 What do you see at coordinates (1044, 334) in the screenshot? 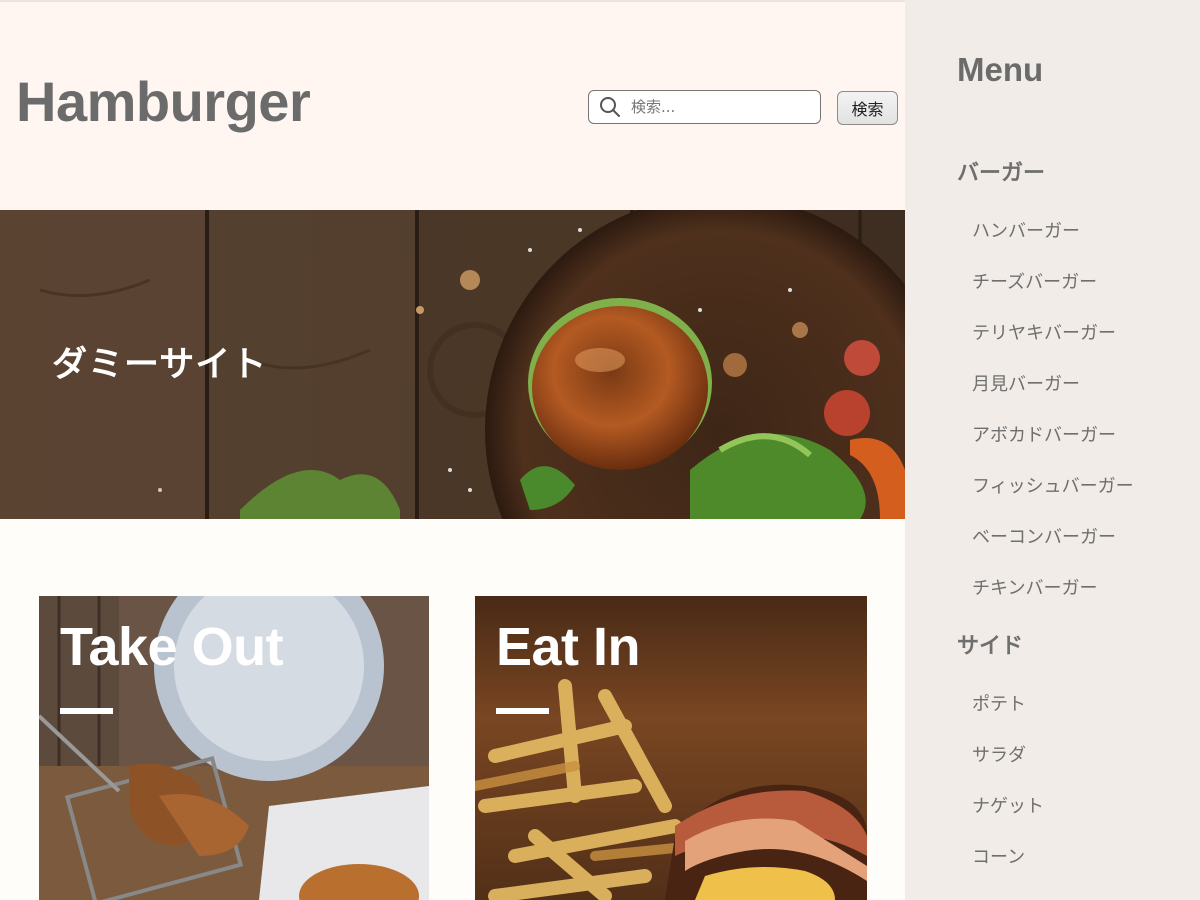
I see `menu-item-teriyaki-burger: テリヤキバーガー` at bounding box center [1044, 334].